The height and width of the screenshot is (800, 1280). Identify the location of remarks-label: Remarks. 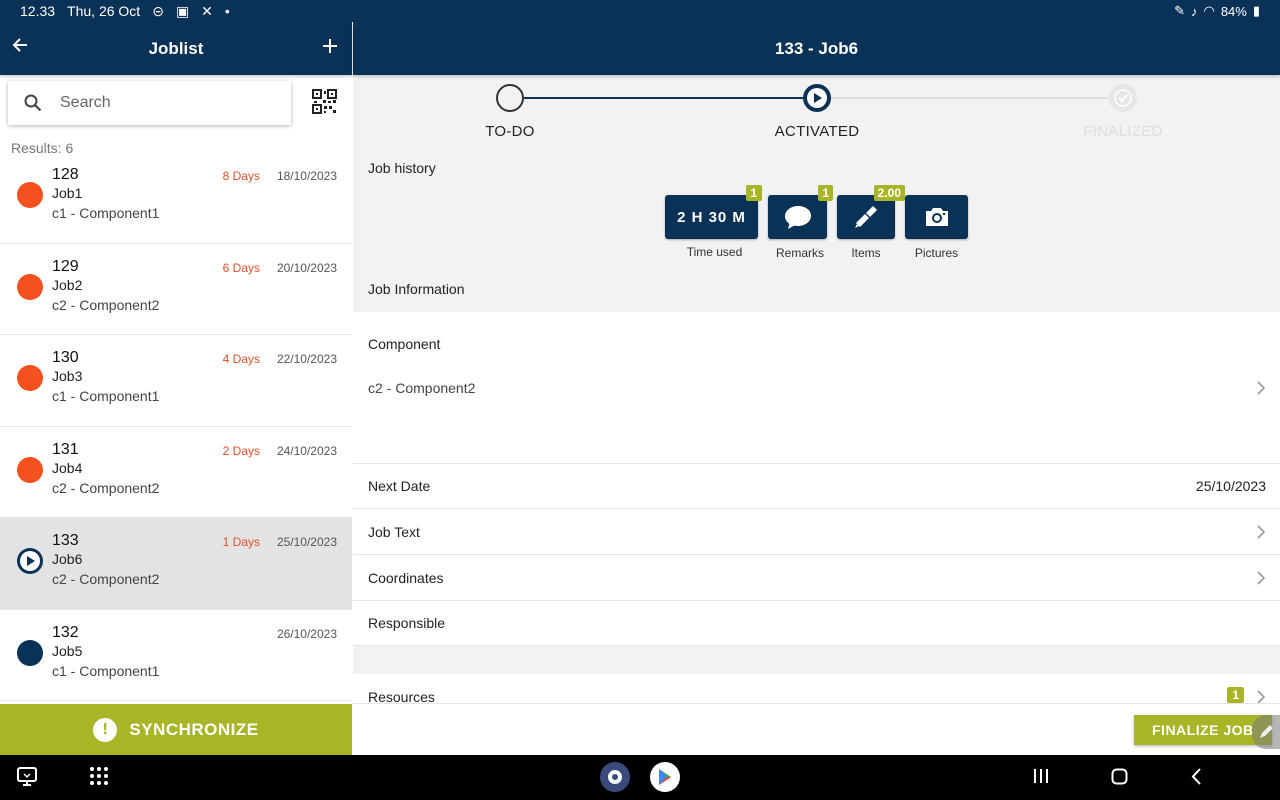
(799, 253).